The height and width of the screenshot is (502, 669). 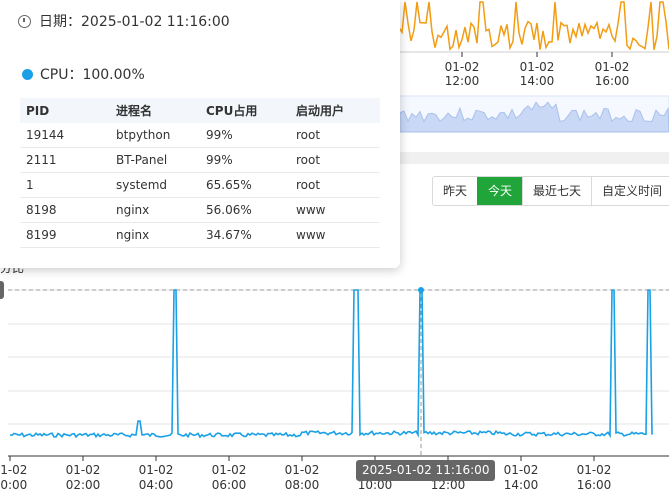 What do you see at coordinates (27, 74) in the screenshot?
I see `series-dot-icon` at bounding box center [27, 74].